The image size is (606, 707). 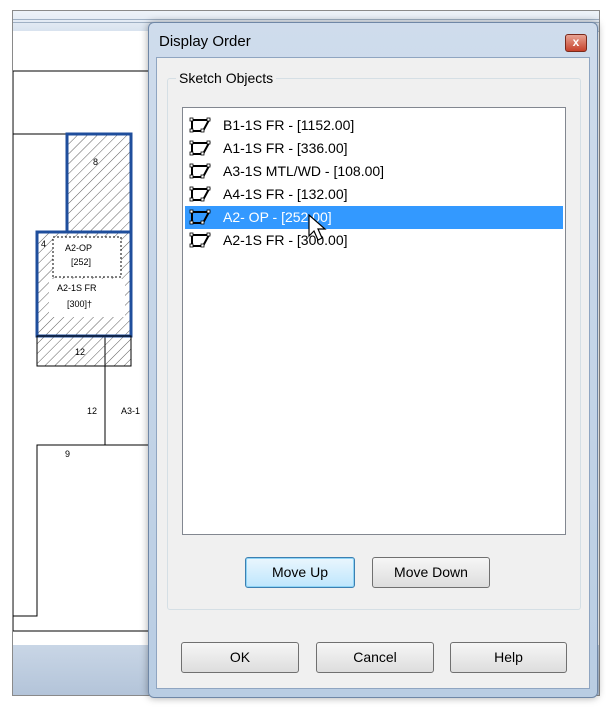 I want to click on move-down-button: Move Down, so click(x=431, y=572).